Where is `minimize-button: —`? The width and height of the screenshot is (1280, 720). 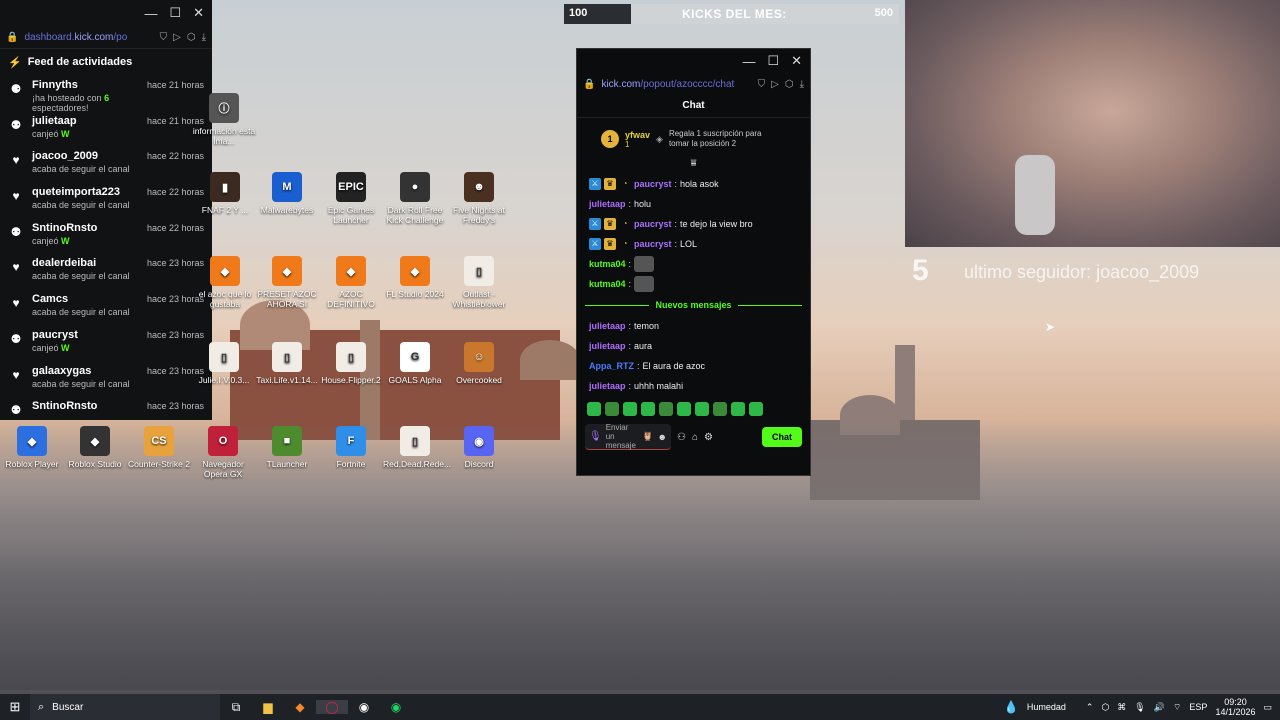
minimize-button: — is located at coordinates (150, 13).